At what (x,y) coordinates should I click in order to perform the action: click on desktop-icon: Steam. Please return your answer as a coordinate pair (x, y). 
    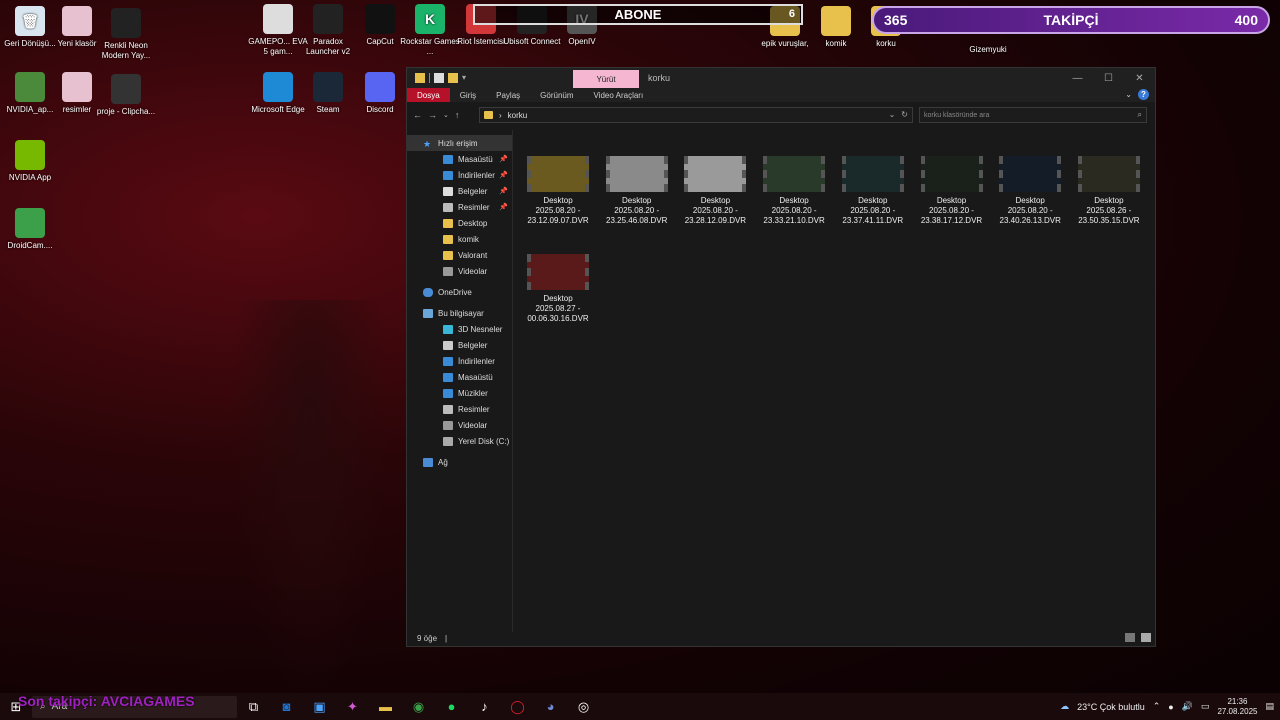
    Looking at the image, I should click on (328, 93).